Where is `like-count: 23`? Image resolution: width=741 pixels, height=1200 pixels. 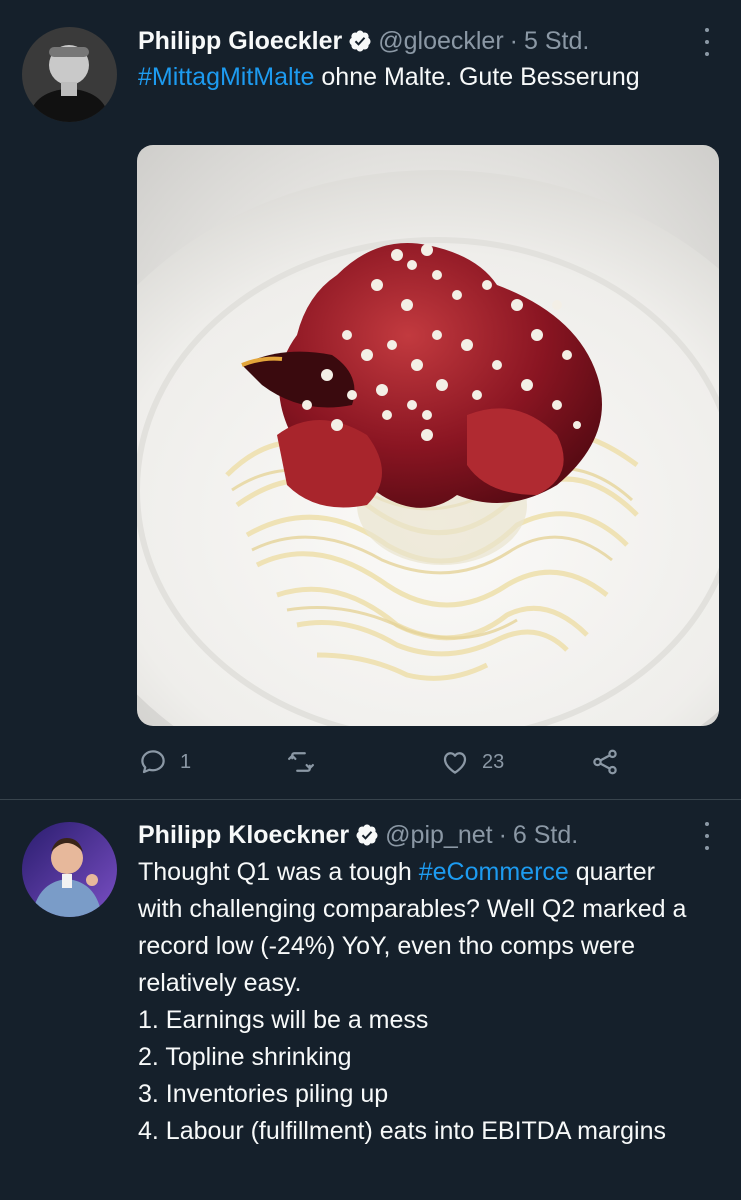
like-count: 23 is located at coordinates (493, 761).